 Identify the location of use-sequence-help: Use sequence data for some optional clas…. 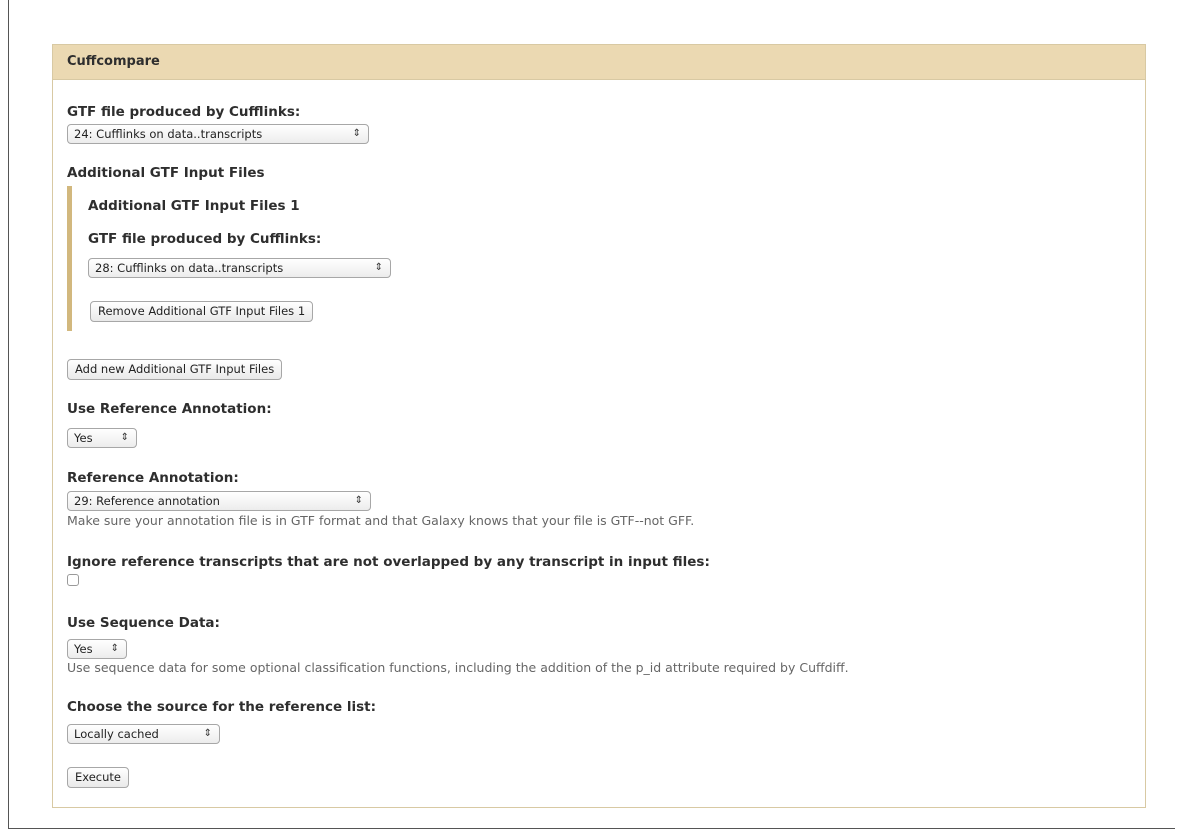
(458, 667).